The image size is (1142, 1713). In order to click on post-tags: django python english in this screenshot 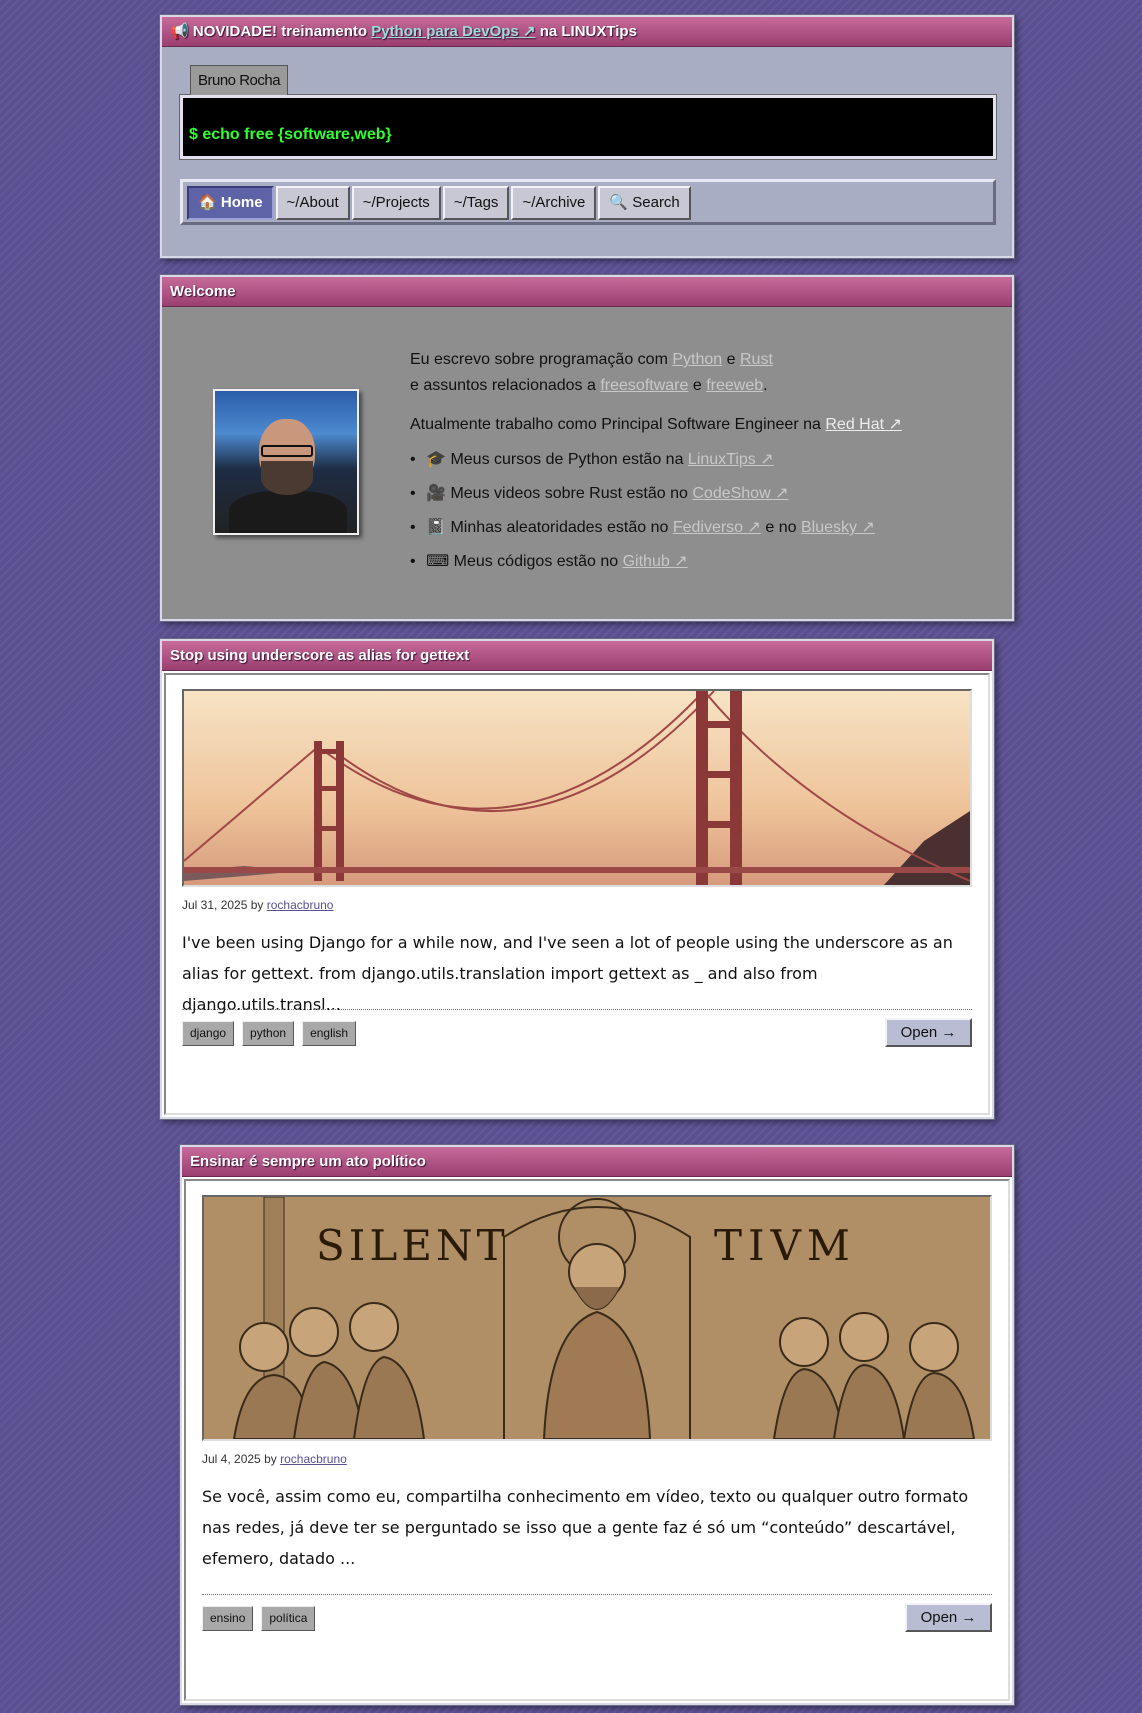, I will do `click(269, 1033)`.